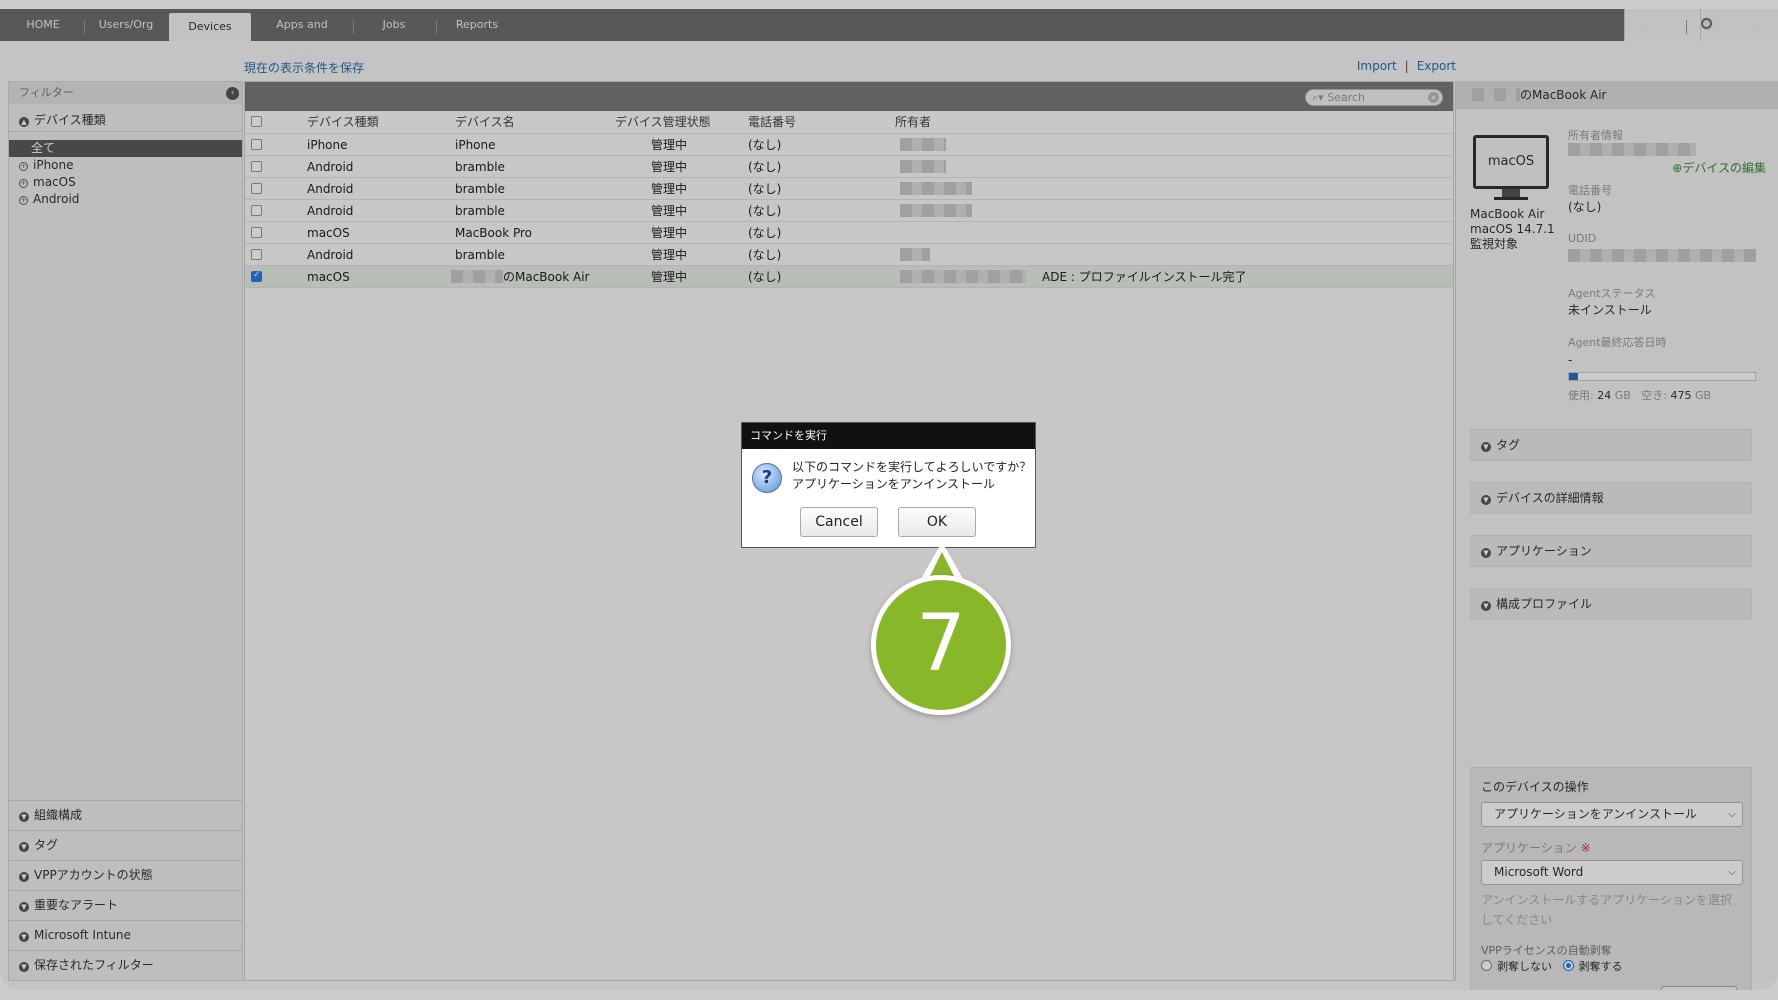 The width and height of the screenshot is (1778, 1000). Describe the element at coordinates (937, 522) in the screenshot. I see `ok-button: OK` at that location.